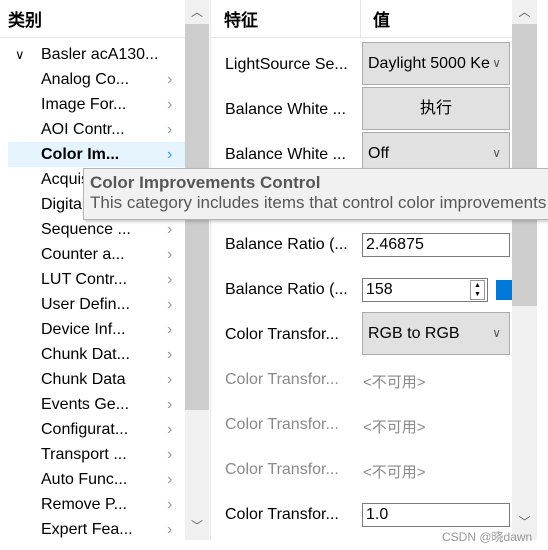 This screenshot has height=550, width=548. Describe the element at coordinates (92, 529) in the screenshot. I see `tree-item: Expert Fea... ›` at that location.